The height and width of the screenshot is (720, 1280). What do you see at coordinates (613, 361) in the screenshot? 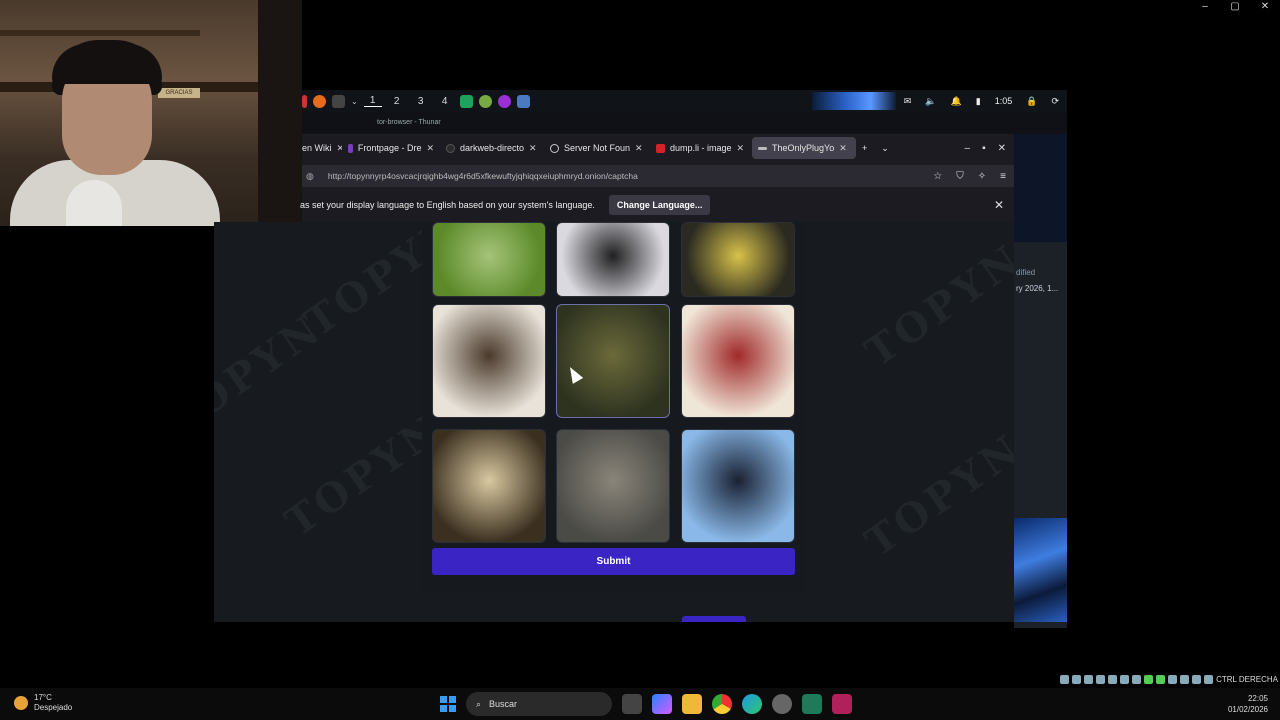
I see `captcha-tile-squirrel` at bounding box center [613, 361].